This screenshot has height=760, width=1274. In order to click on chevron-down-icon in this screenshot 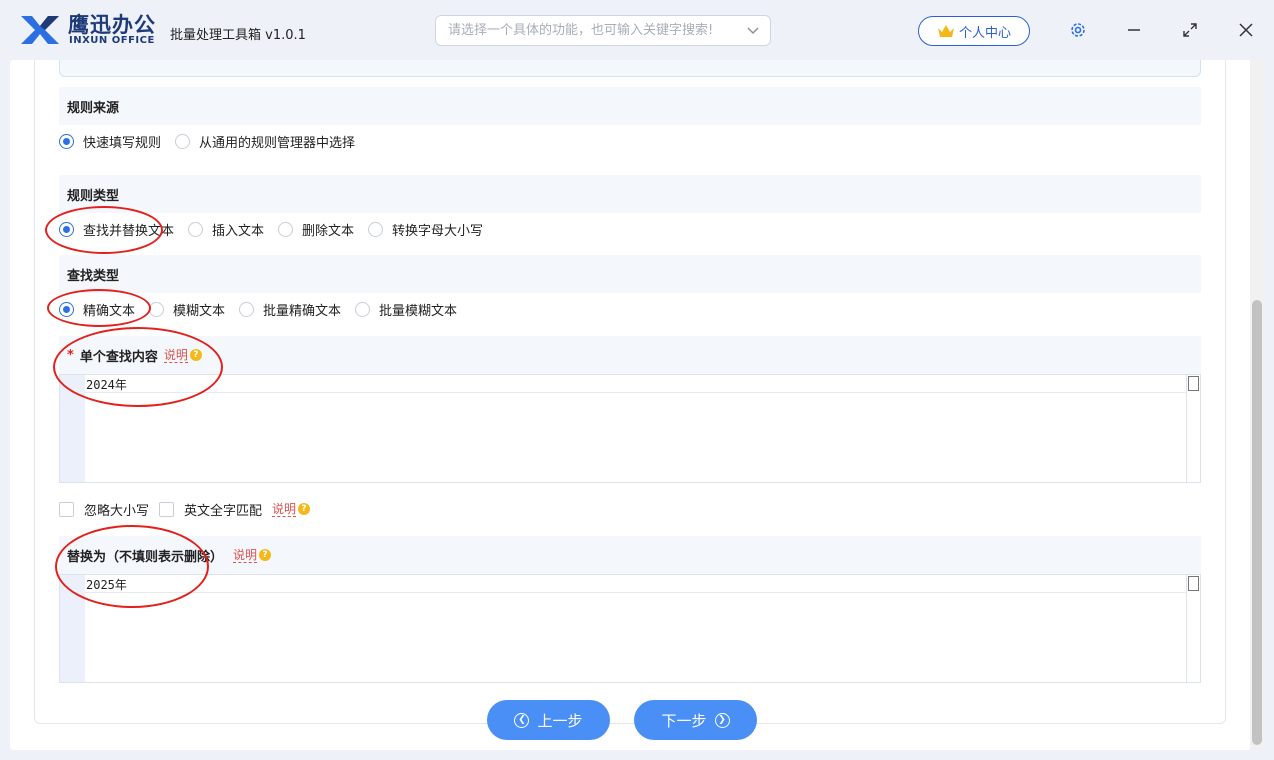, I will do `click(753, 30)`.